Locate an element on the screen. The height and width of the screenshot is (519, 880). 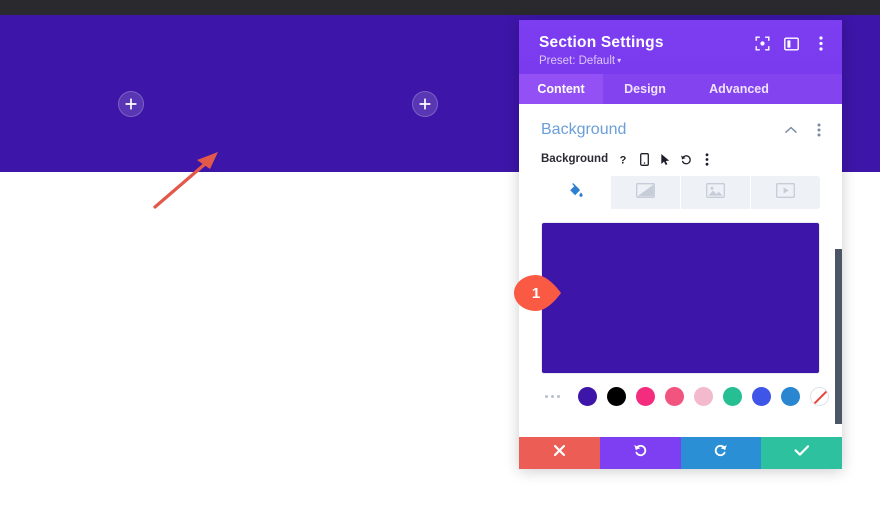
background-color-tab is located at coordinates (576, 192).